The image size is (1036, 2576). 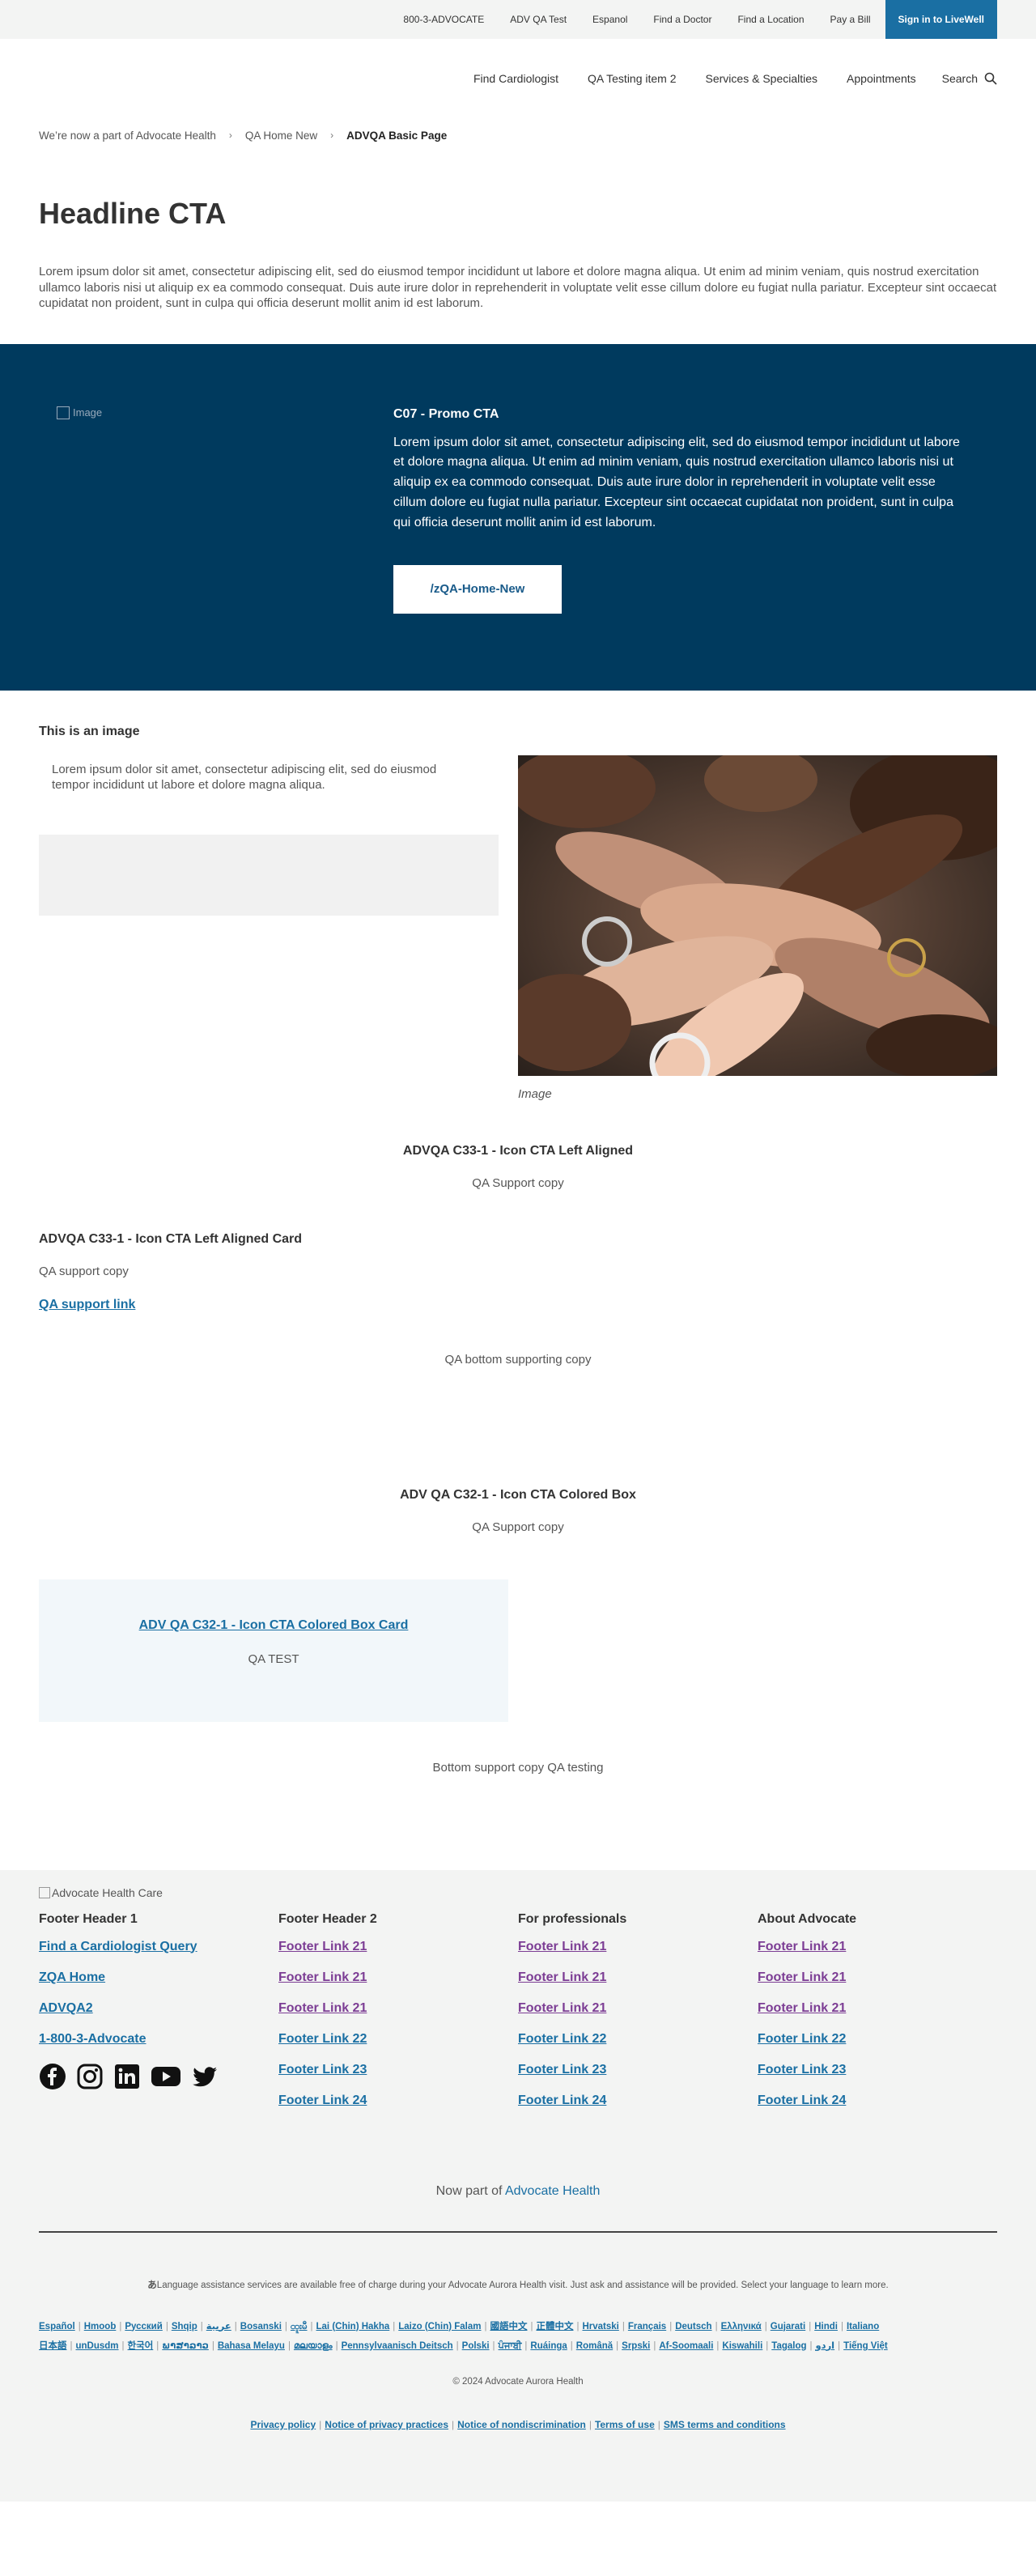 What do you see at coordinates (600, 2327) in the screenshot?
I see `language-link: Hrvatski` at bounding box center [600, 2327].